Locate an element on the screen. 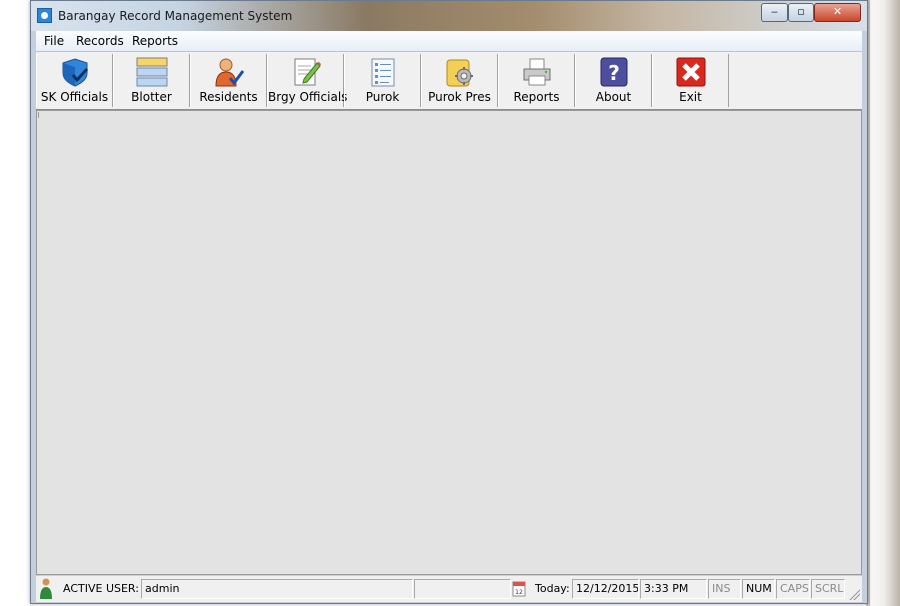  scrl-indicator: SCRL is located at coordinates (828, 589).